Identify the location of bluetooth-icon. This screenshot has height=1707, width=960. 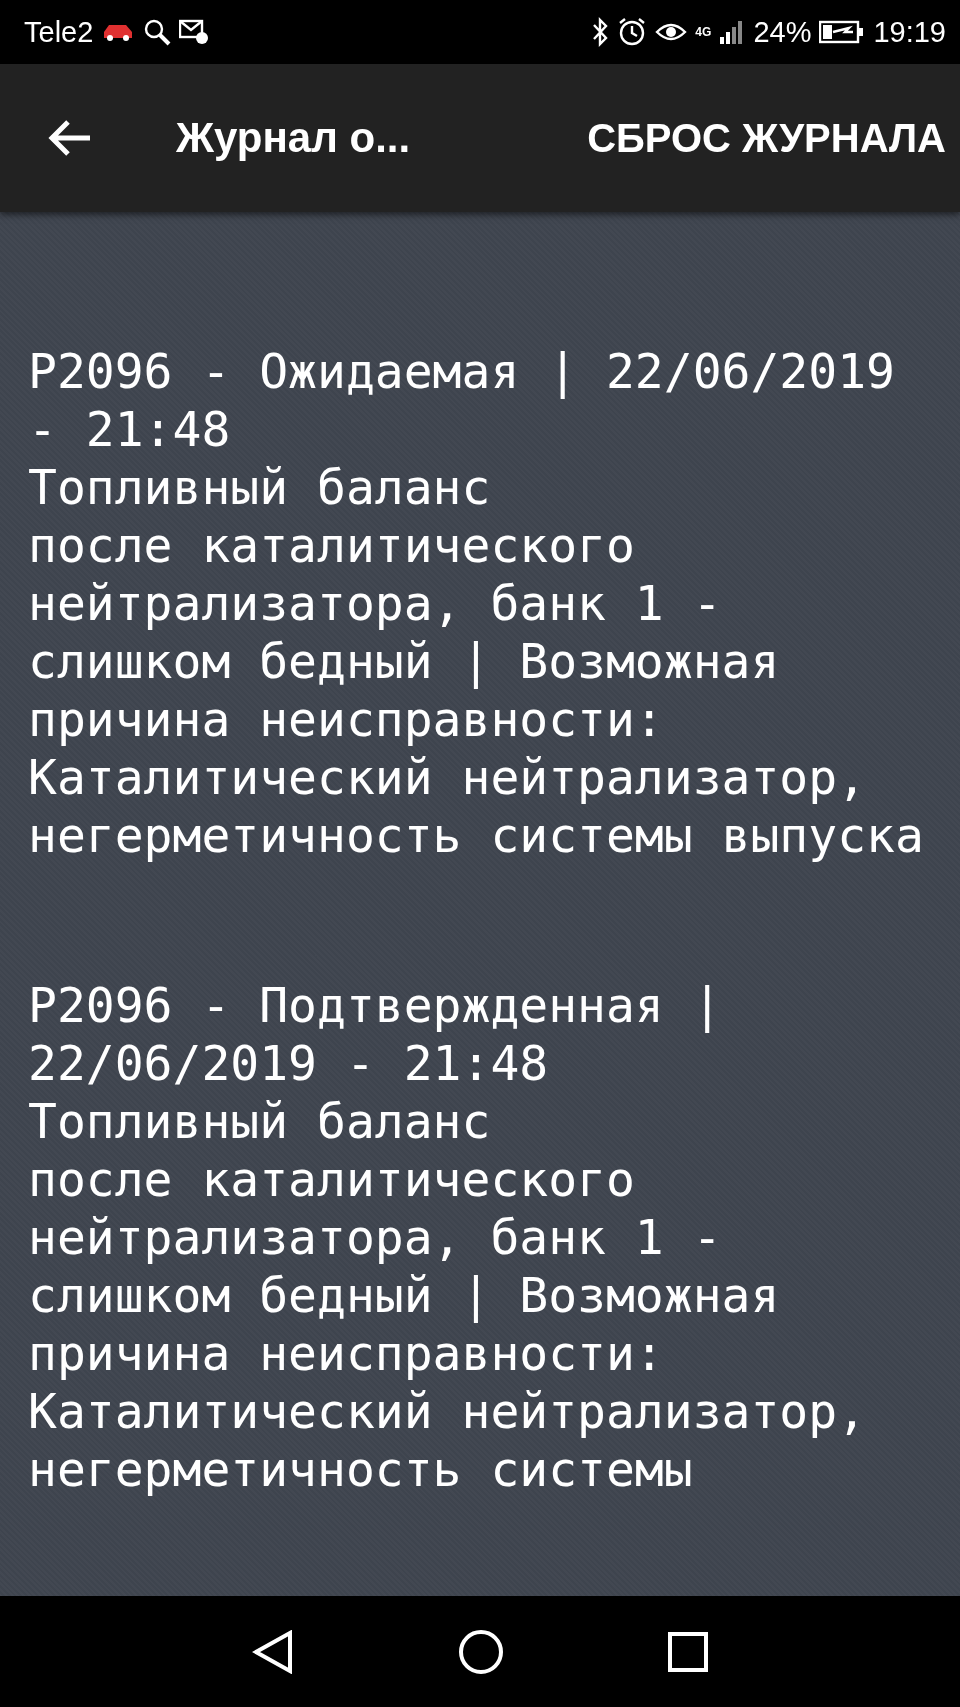
(600, 32).